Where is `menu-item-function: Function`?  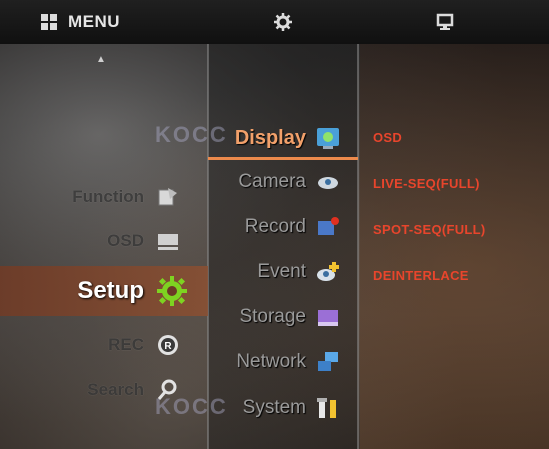
menu-item-function: Function is located at coordinates (104, 197).